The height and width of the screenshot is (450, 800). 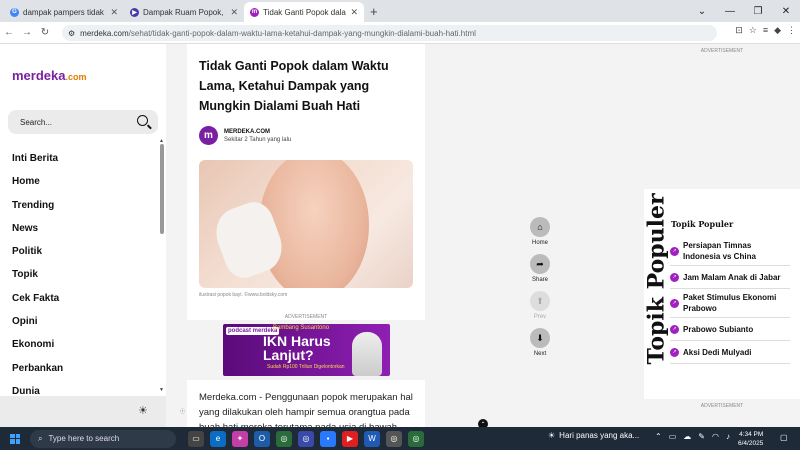 What do you see at coordinates (142, 120) in the screenshot?
I see `search-icon` at bounding box center [142, 120].